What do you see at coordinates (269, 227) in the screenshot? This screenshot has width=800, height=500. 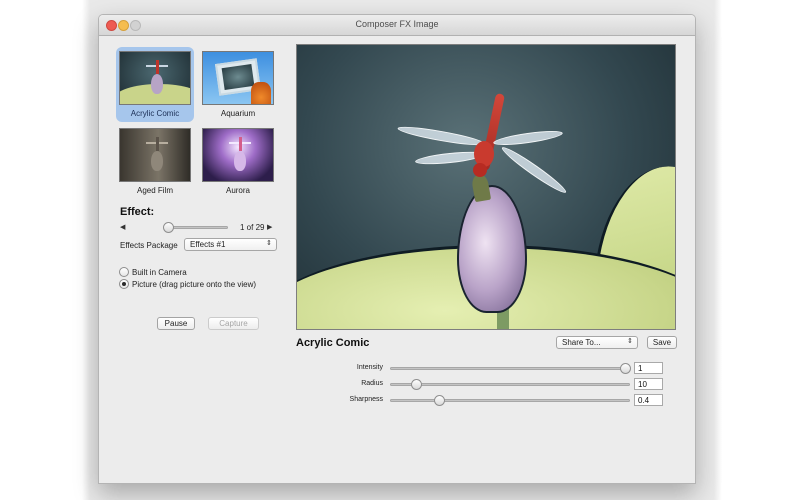 I see `next-effect-arrow-icon: ▶` at bounding box center [269, 227].